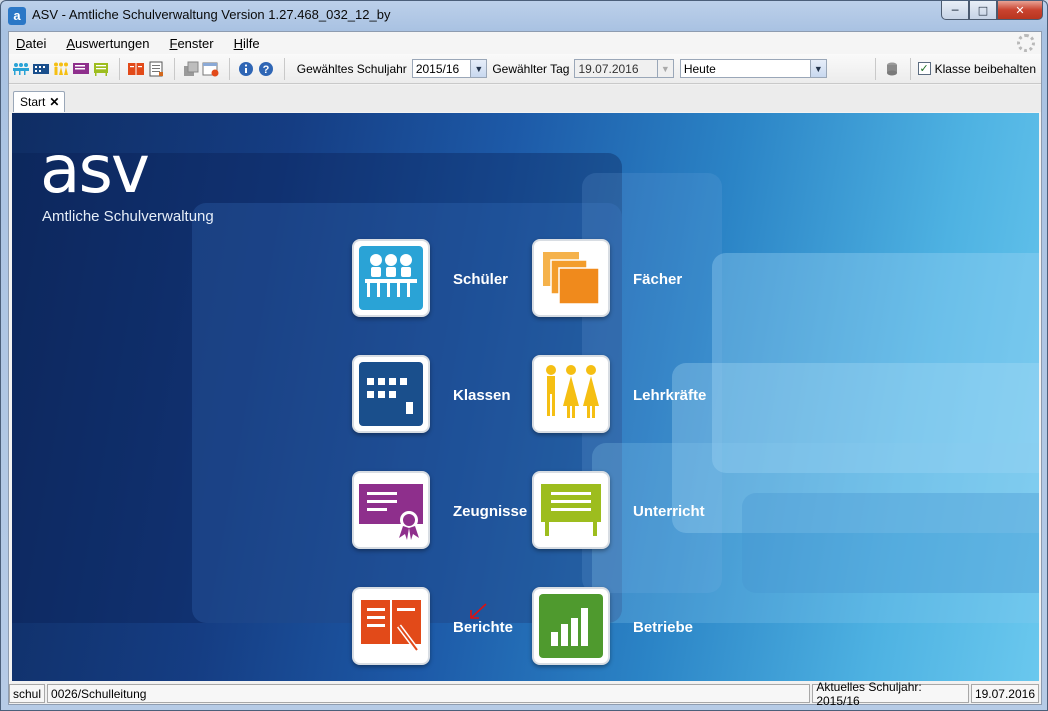 The width and height of the screenshot is (1048, 711). Describe the element at coordinates (699, 68) in the screenshot. I see `date-mode-value: Heute` at that location.